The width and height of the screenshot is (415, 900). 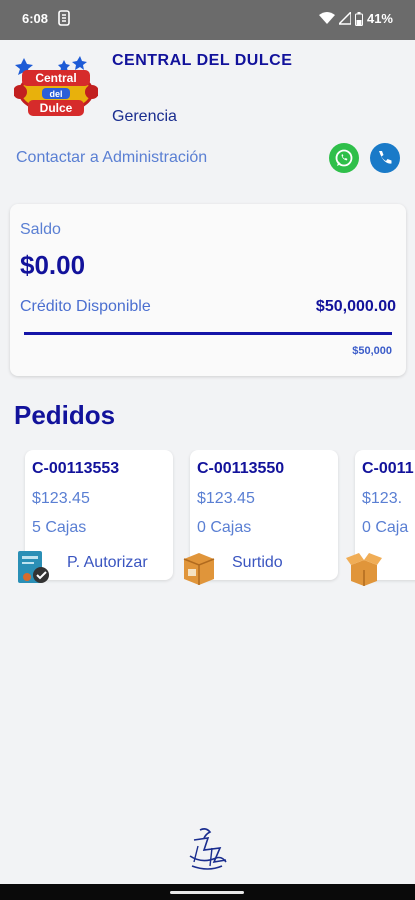 What do you see at coordinates (56, 108) in the screenshot?
I see `logo-text-3: Dulce` at bounding box center [56, 108].